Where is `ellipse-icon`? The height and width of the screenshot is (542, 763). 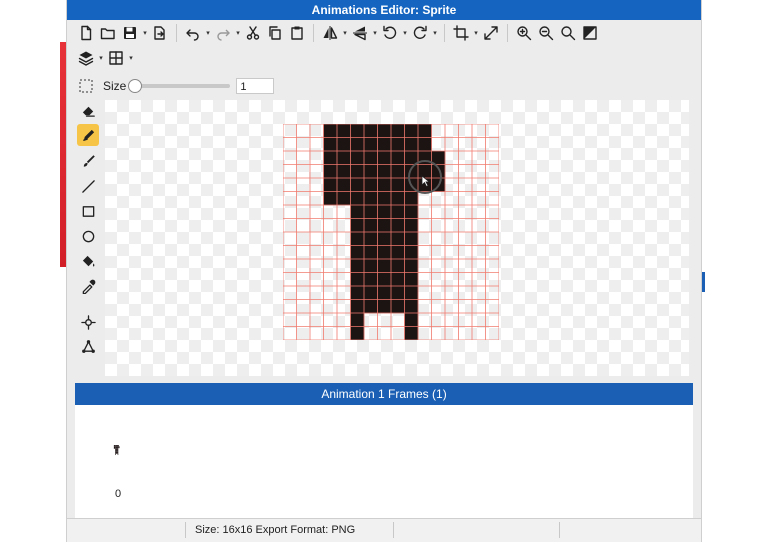 ellipse-icon is located at coordinates (88, 236).